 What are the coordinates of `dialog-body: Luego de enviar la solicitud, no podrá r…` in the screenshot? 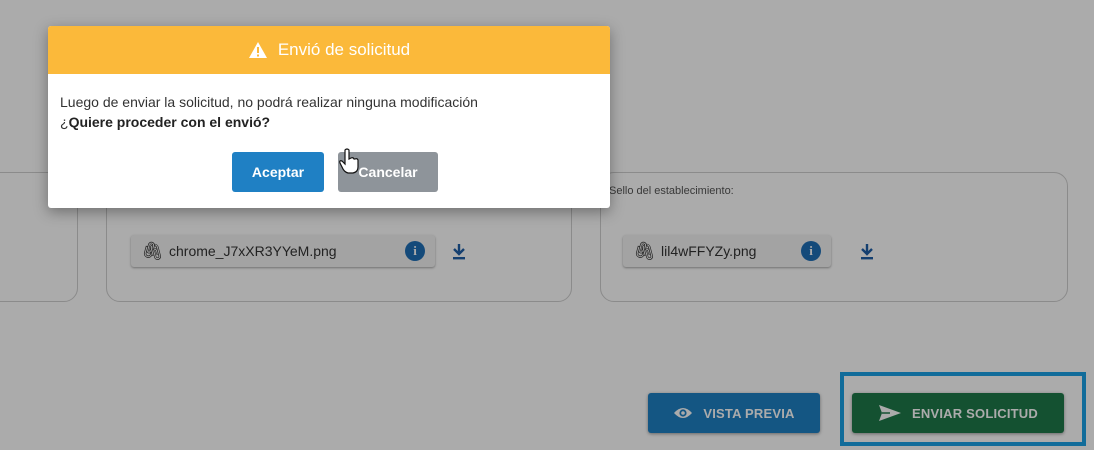 It's located at (329, 103).